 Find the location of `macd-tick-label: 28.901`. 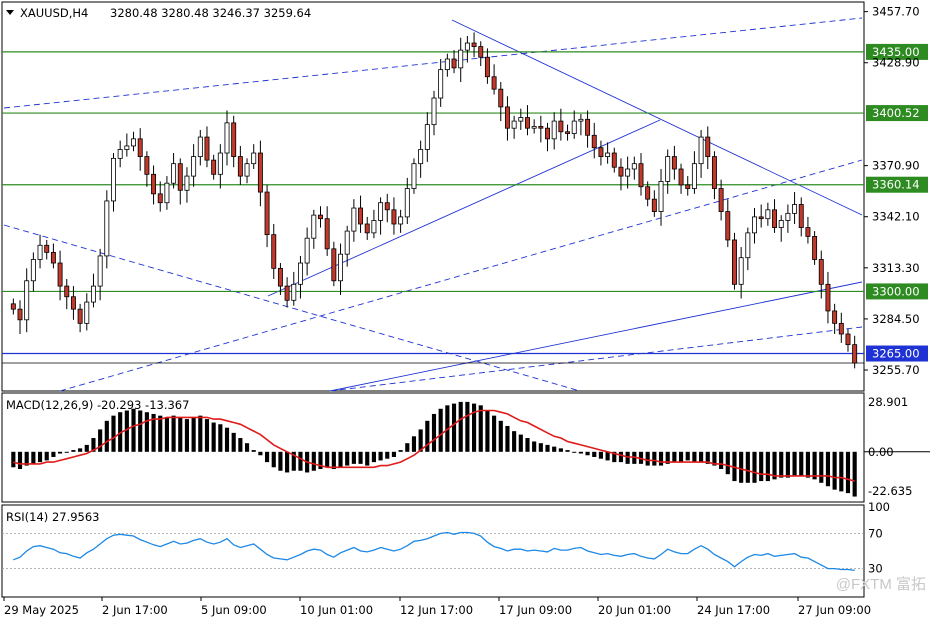

macd-tick-label: 28.901 is located at coordinates (888, 402).